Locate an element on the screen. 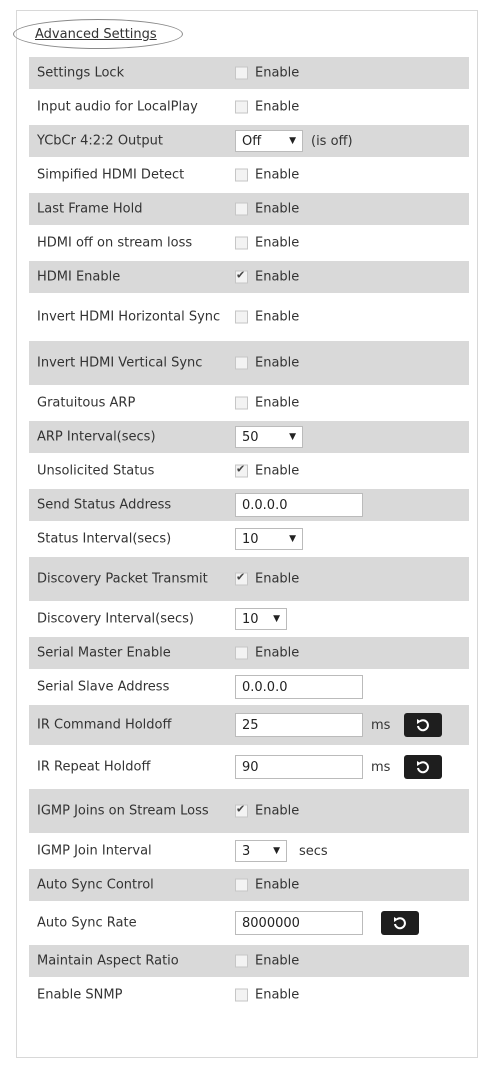 This screenshot has width=493, height=1067. row-input-audio: Input audio for LocalPlay Enable is located at coordinates (249, 107).